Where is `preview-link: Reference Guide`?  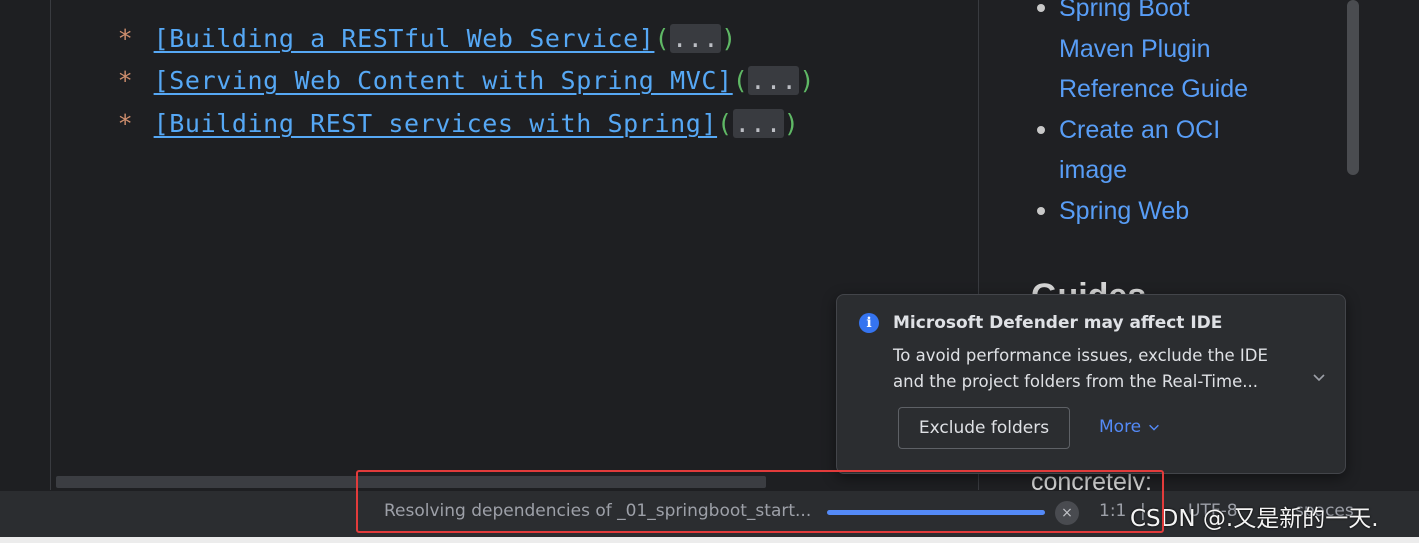 preview-link: Reference Guide is located at coordinates (1153, 89).